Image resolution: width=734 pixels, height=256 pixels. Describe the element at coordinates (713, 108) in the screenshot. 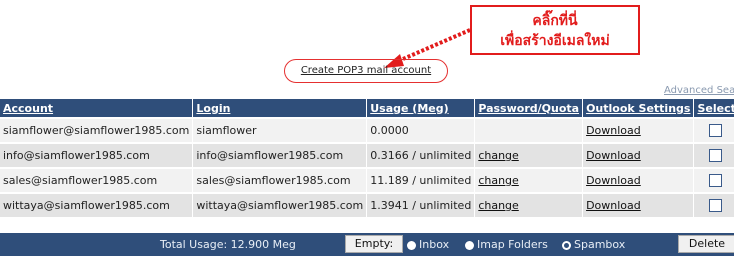

I see `header-select: Select` at that location.